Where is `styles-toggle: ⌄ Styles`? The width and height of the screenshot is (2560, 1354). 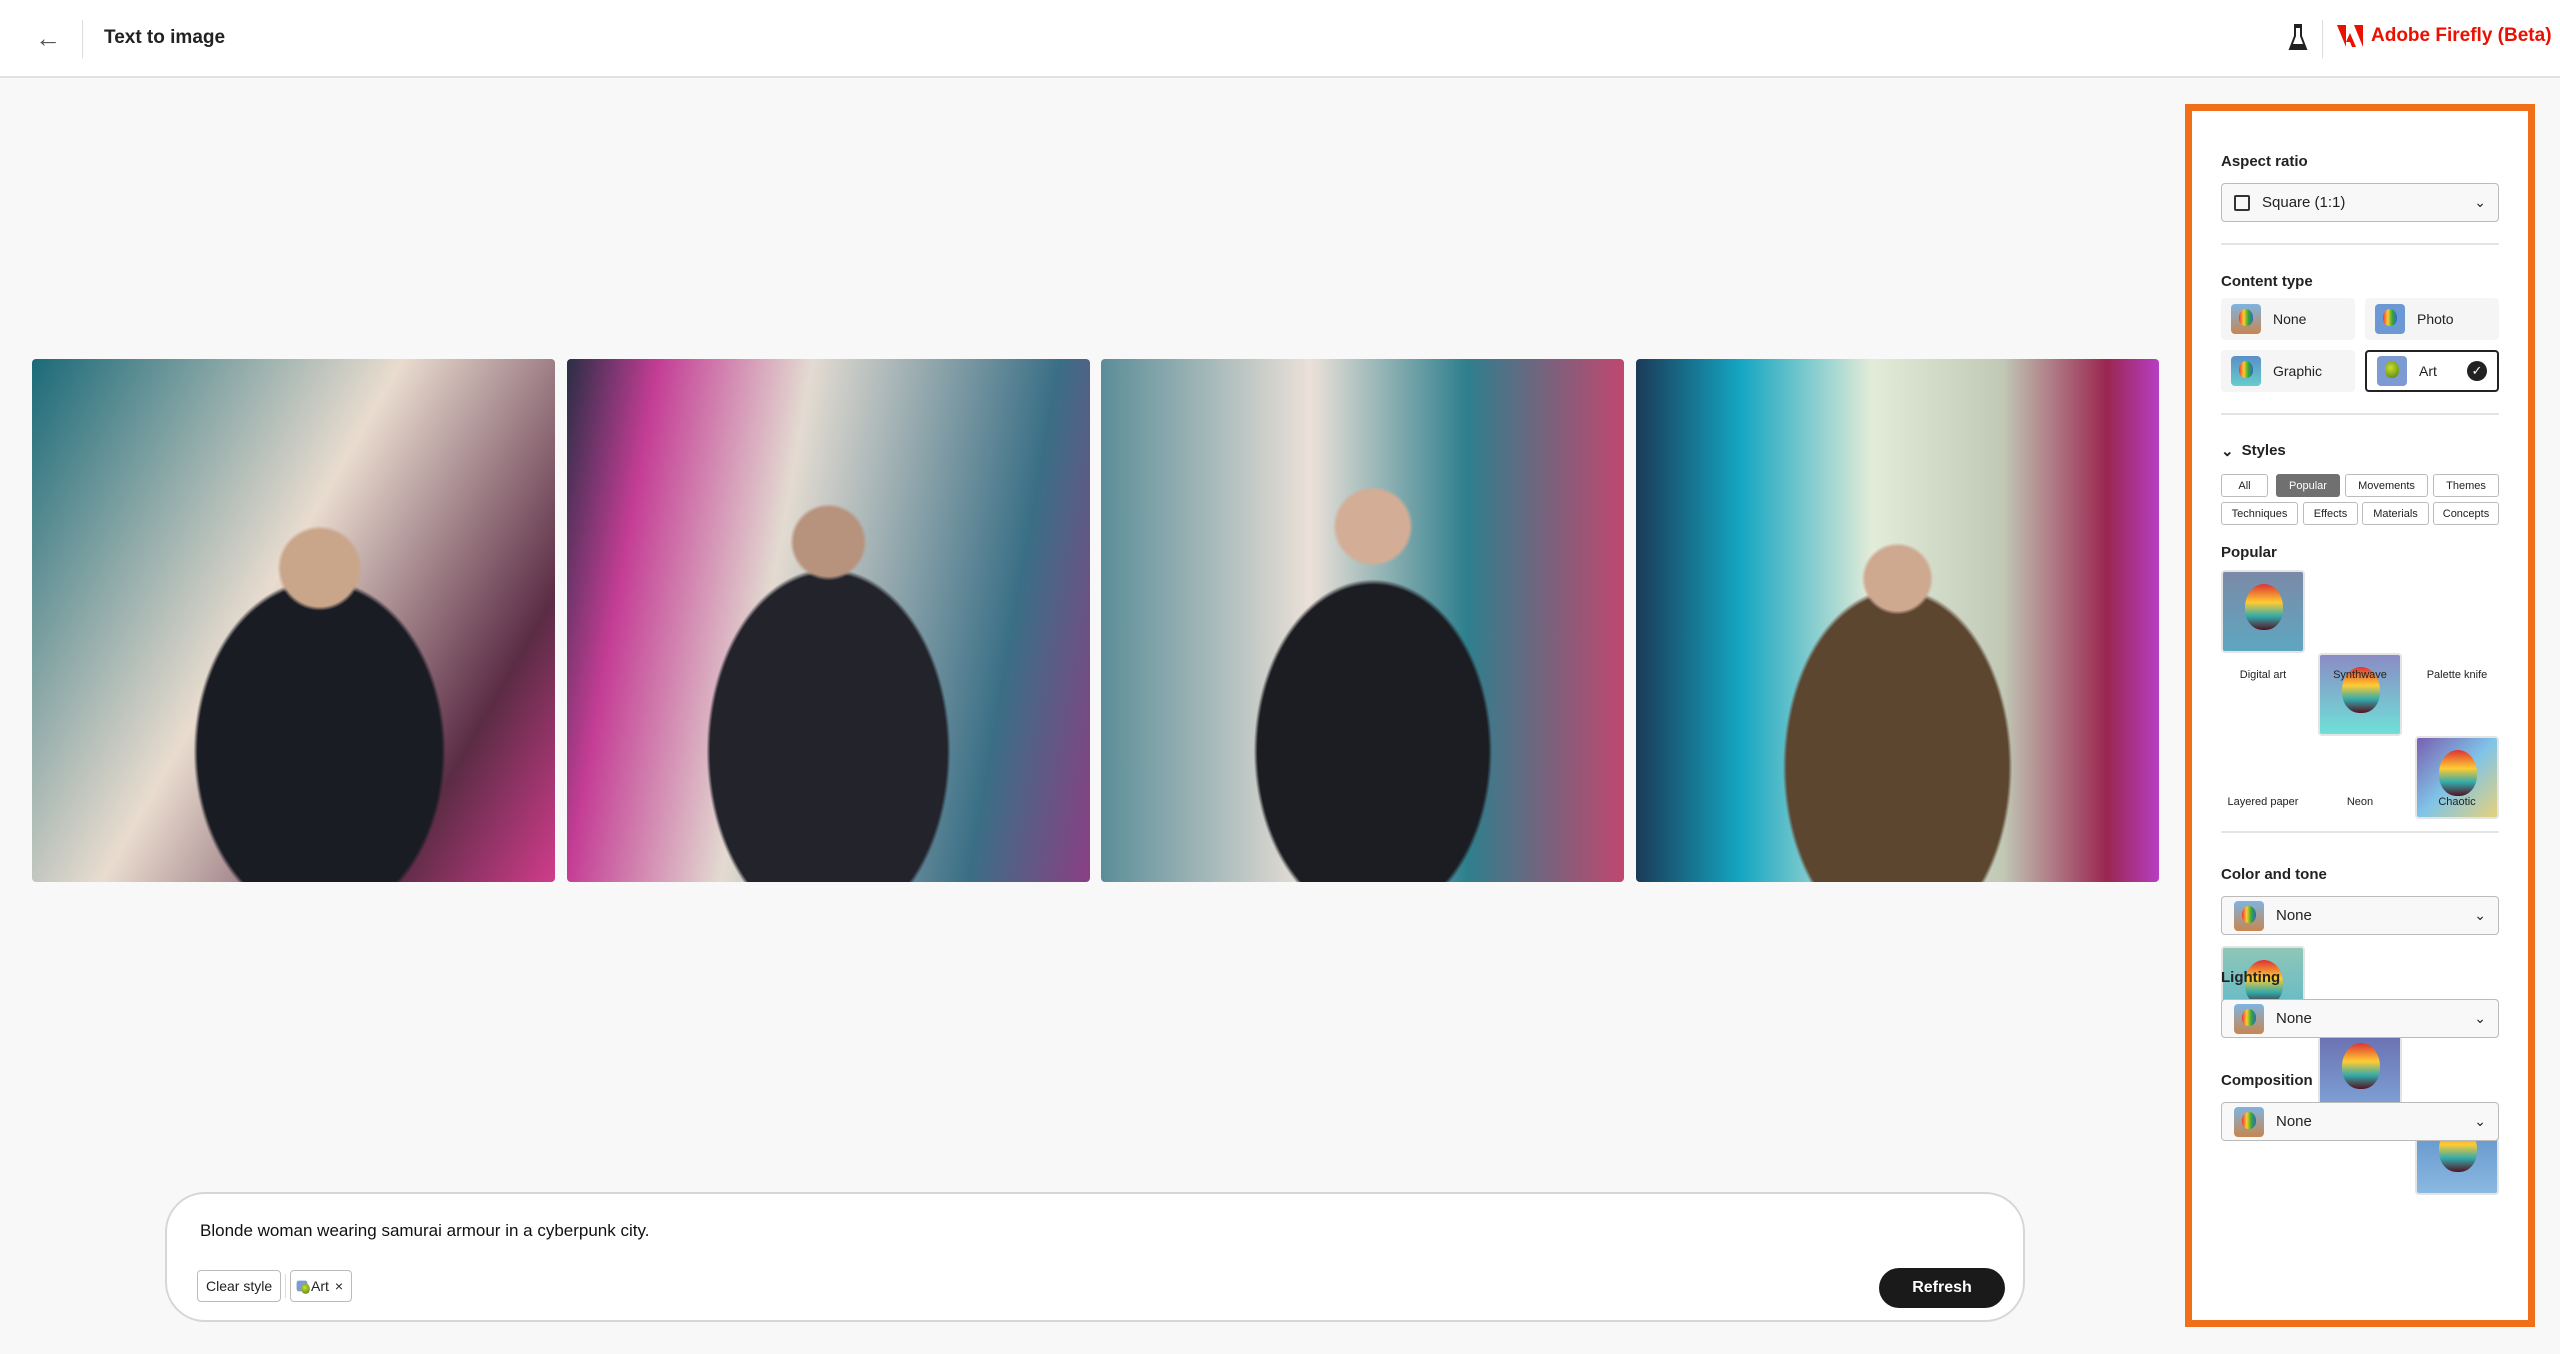 styles-toggle: ⌄ Styles is located at coordinates (2253, 451).